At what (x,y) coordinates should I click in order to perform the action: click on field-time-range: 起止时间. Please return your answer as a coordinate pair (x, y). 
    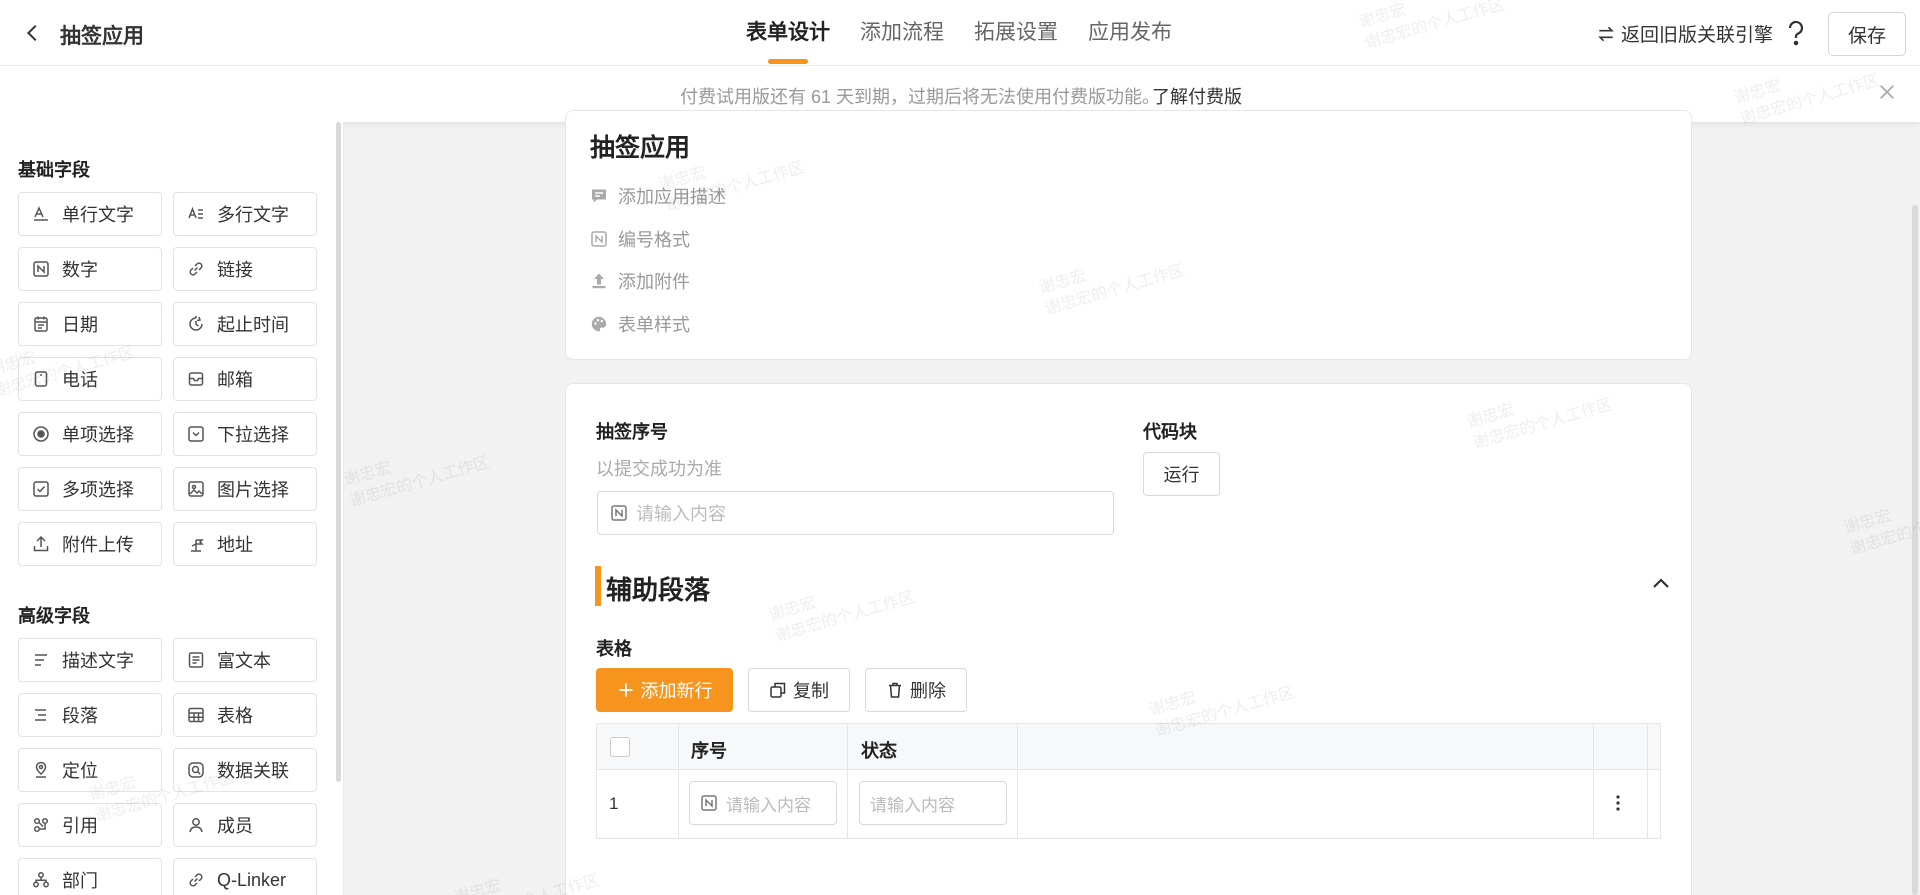
    Looking at the image, I should click on (245, 324).